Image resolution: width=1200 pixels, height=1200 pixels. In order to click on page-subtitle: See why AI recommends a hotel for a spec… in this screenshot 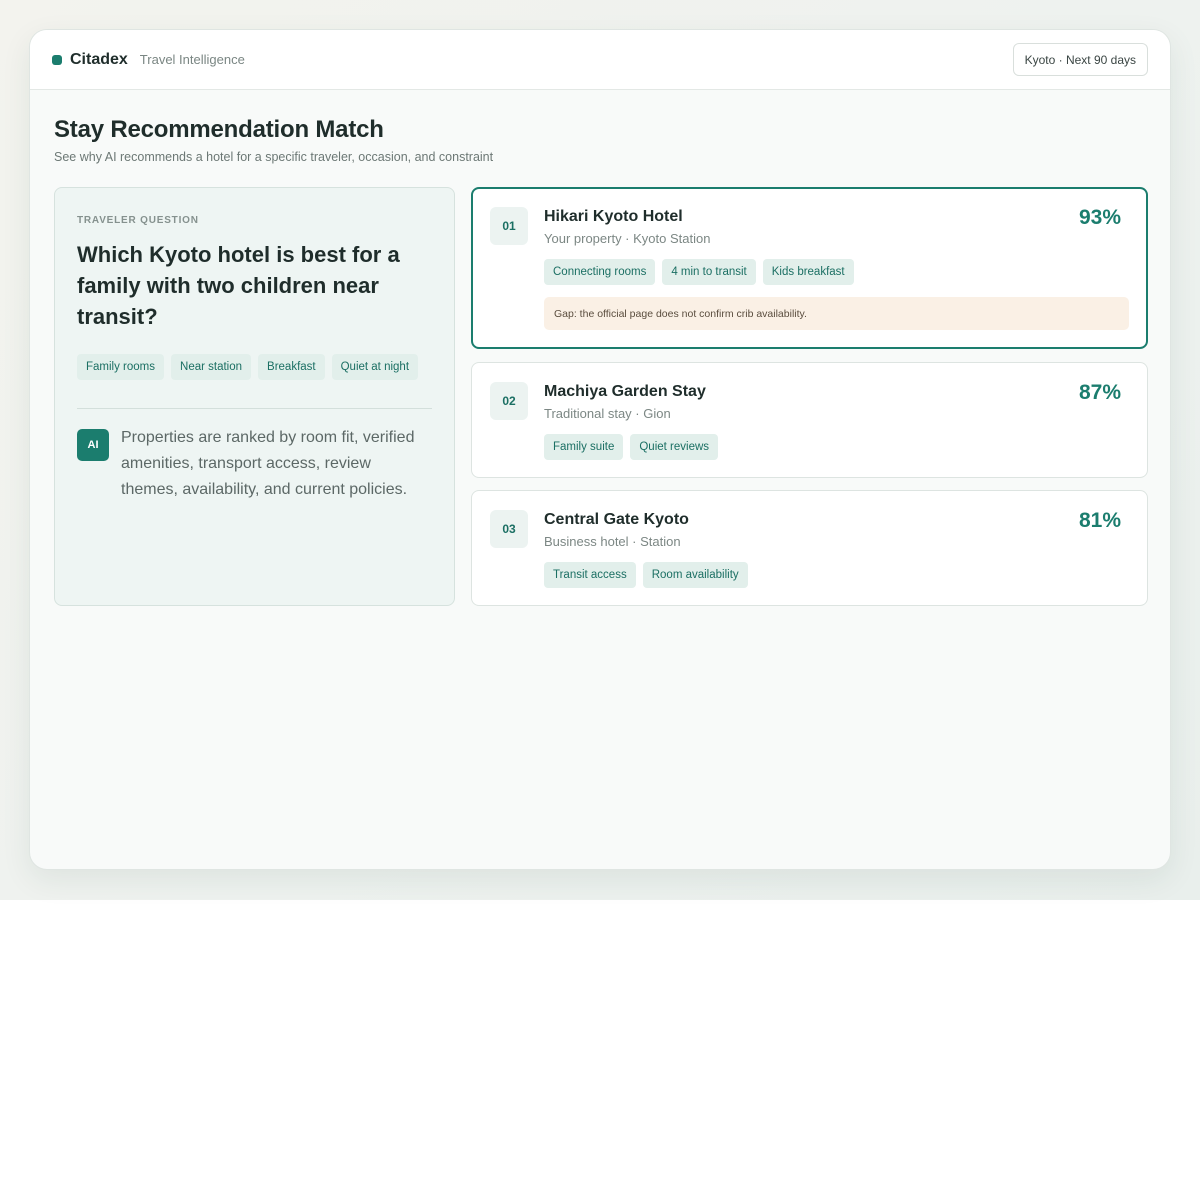, I will do `click(274, 157)`.